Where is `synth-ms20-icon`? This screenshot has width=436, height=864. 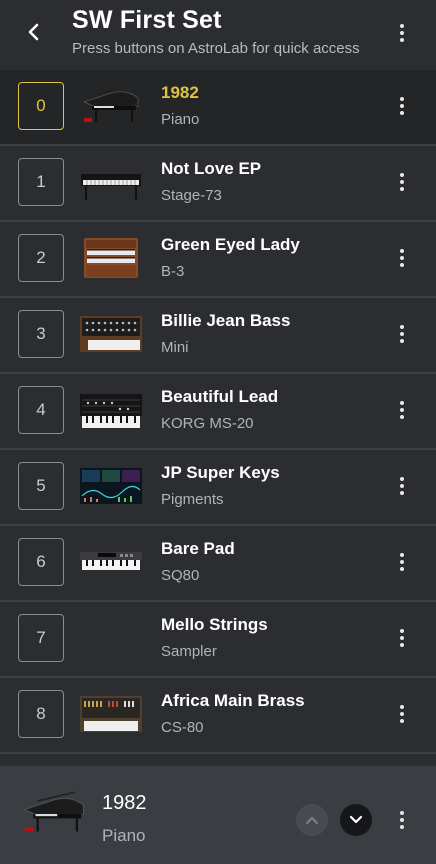 synth-ms20-icon is located at coordinates (111, 410).